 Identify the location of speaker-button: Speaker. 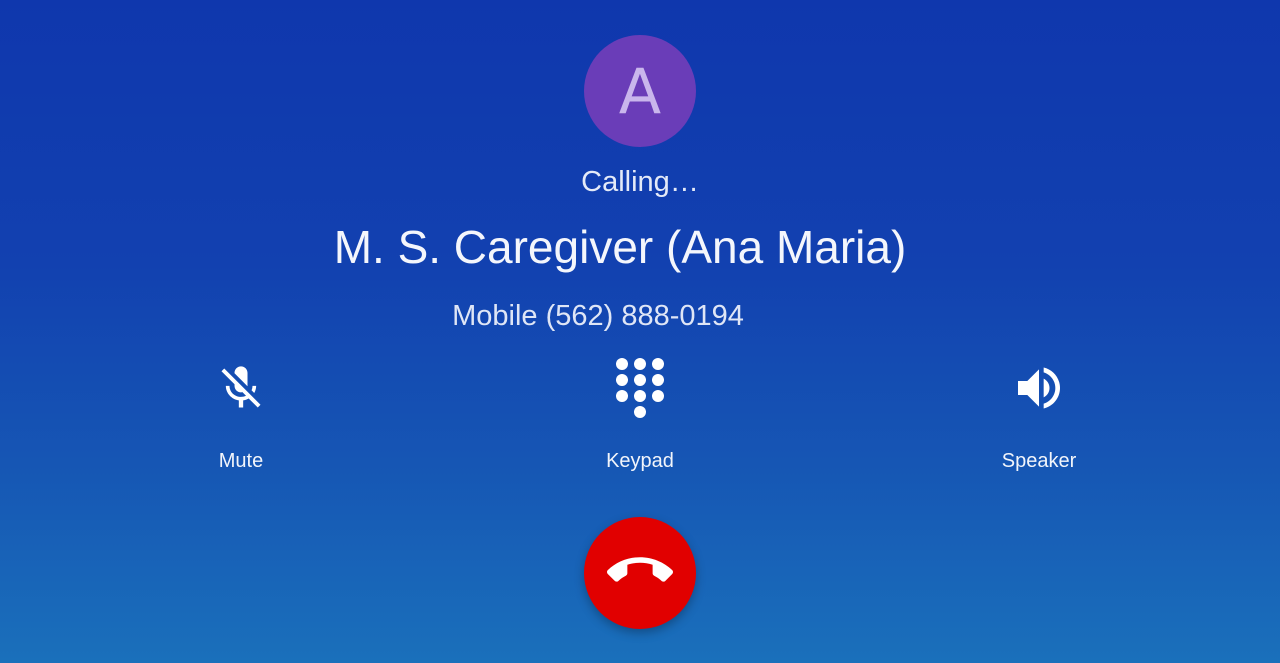
(1039, 414).